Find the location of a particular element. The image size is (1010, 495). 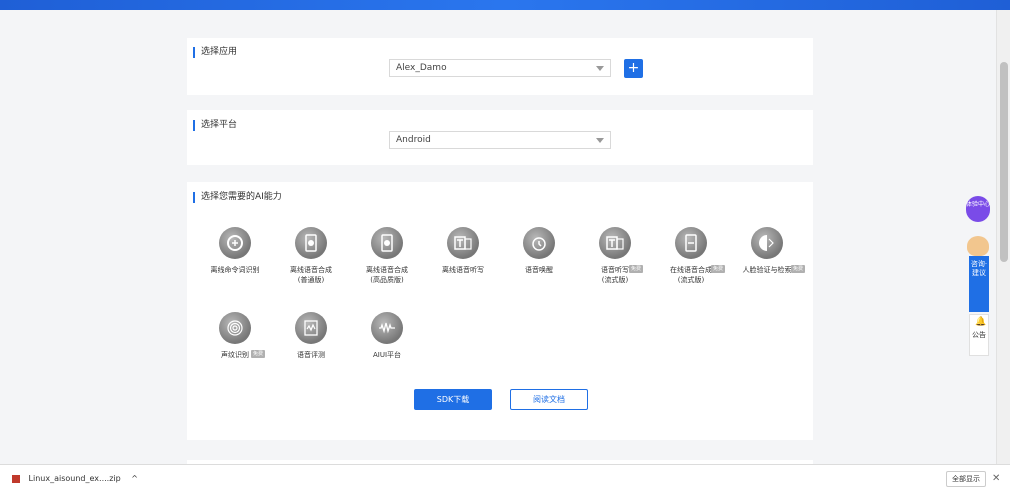

select-platform-card: 选择平台 Android is located at coordinates (500, 137).